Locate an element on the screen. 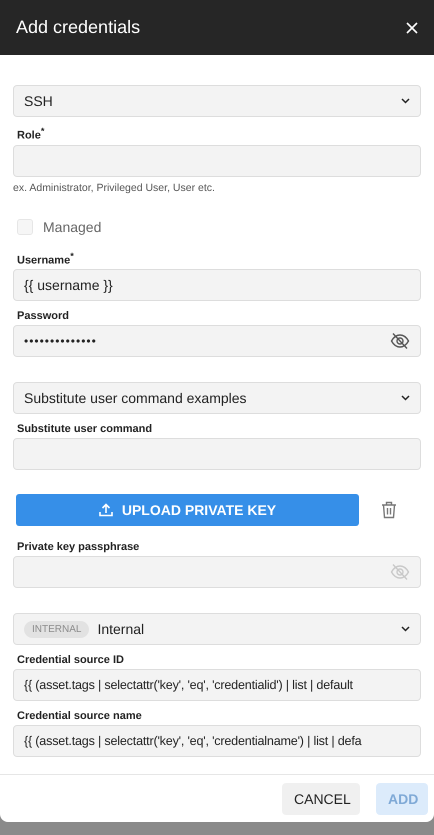 The height and width of the screenshot is (835, 434). checkbox-label: Managed is located at coordinates (72, 226).